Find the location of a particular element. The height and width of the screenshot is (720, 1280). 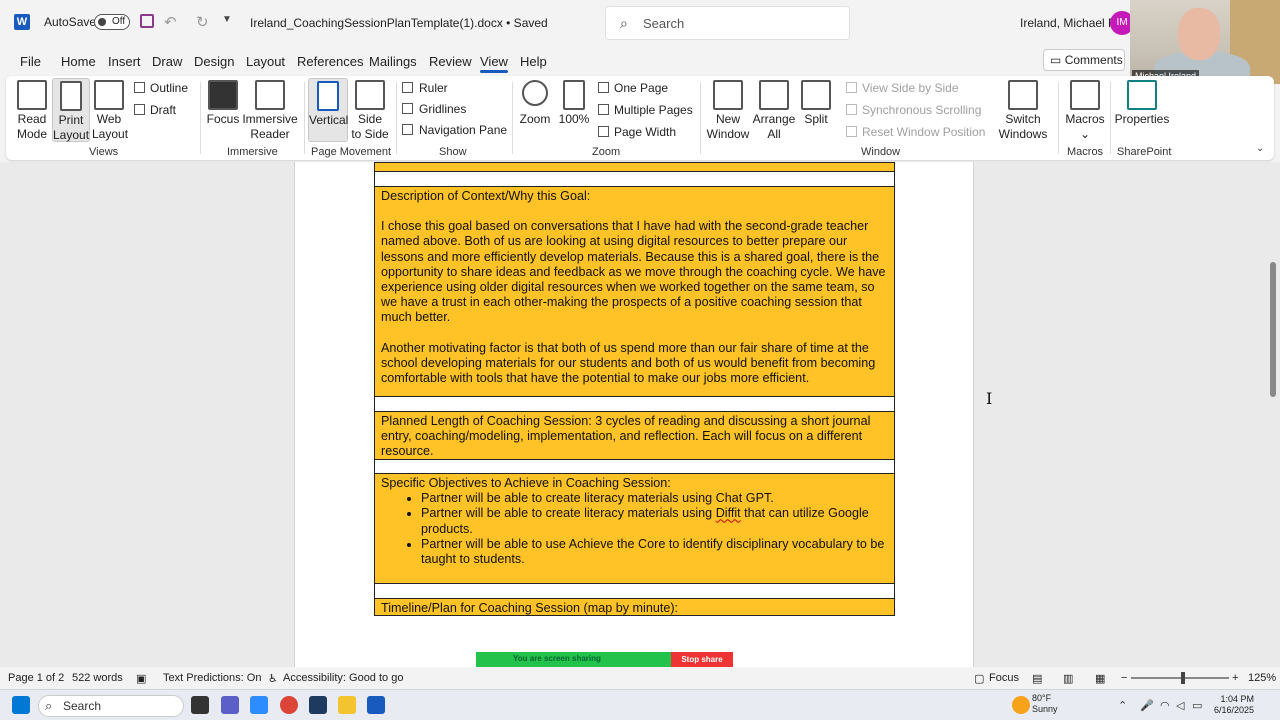

vertical-scrollbar is located at coordinates (1273, 329).